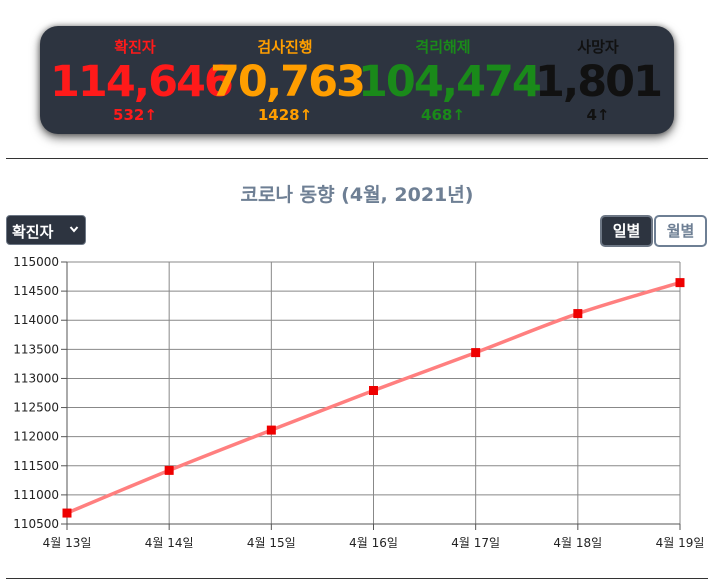 The image size is (714, 585). What do you see at coordinates (680, 231) in the screenshot?
I see `monthly-toggle-button: 월별` at bounding box center [680, 231].